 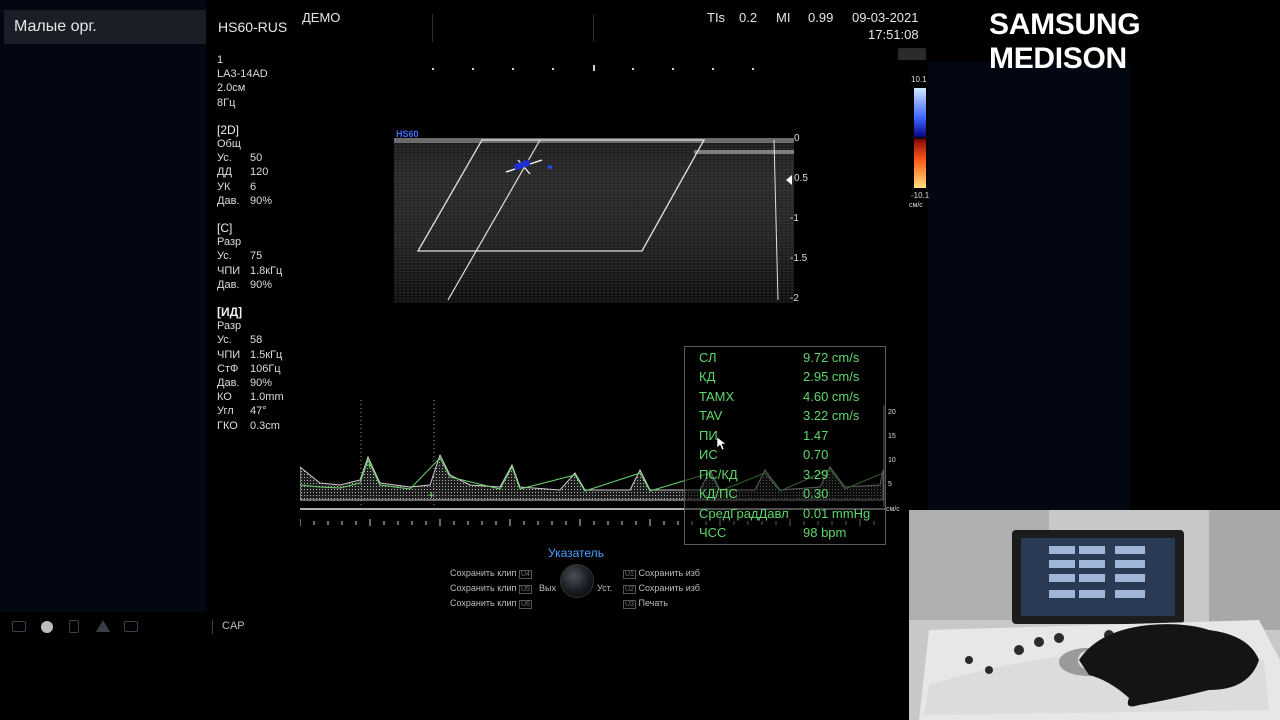 I want to click on param-block-2d: [2D] Общ Ус. 50 ДД 120 УК 6 Дав. 90%, so click(x=262, y=165).